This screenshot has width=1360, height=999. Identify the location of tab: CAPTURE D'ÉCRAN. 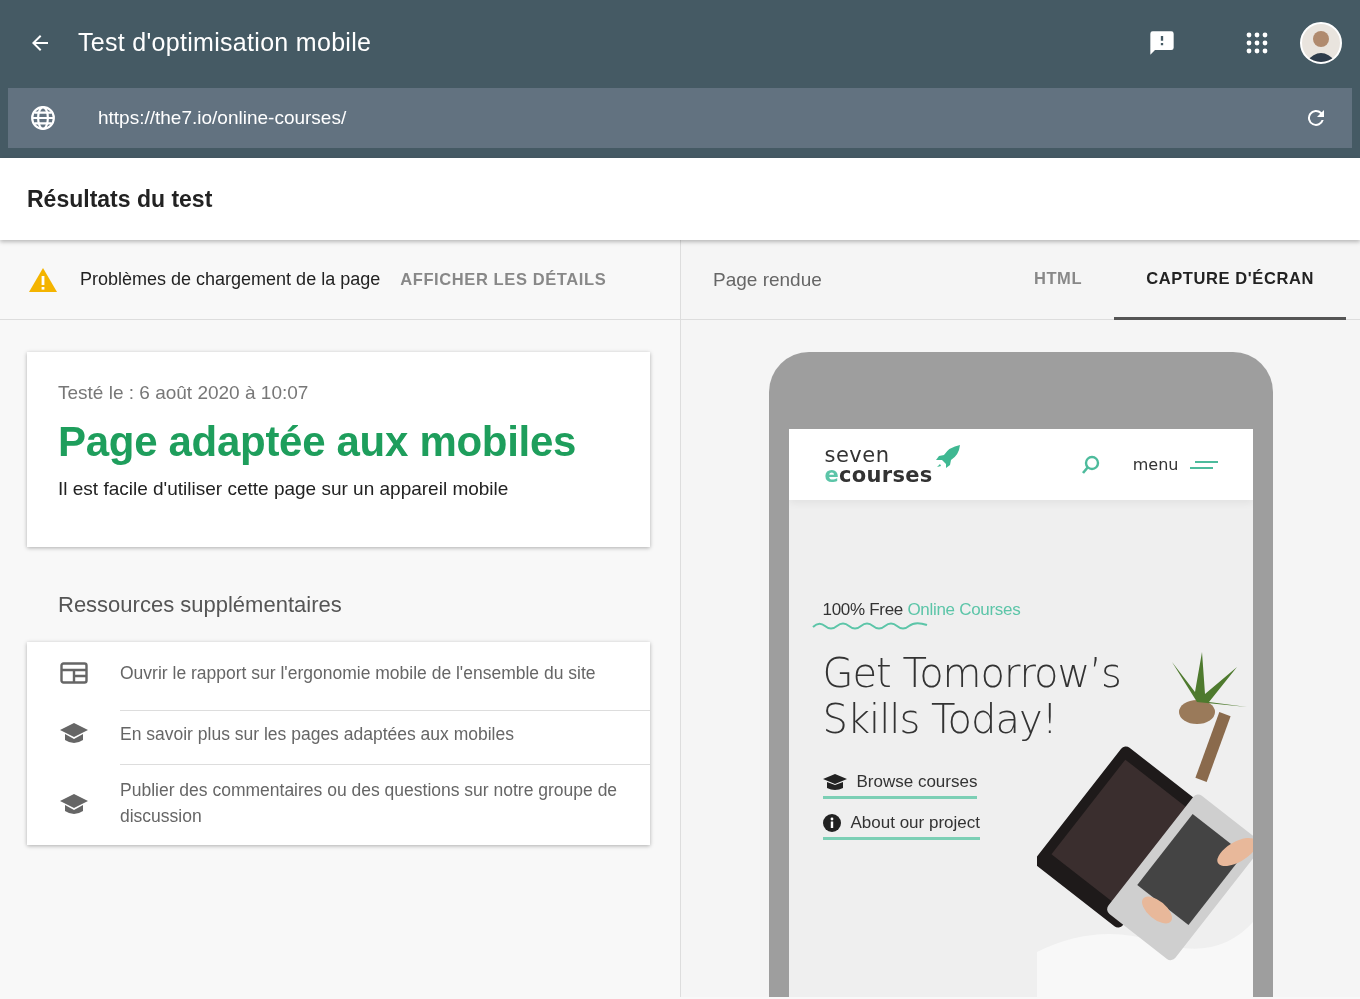
(1230, 280).